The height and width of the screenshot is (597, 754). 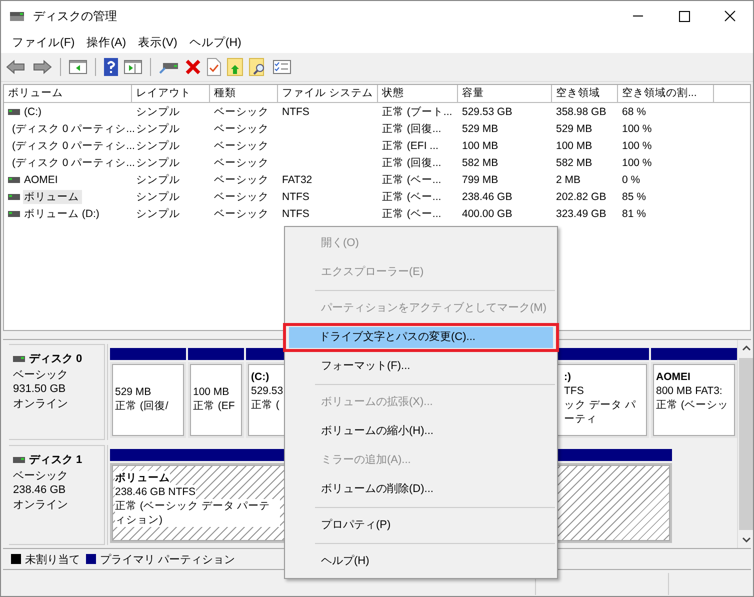 What do you see at coordinates (214, 406) in the screenshot?
I see `partition-text: 正常 (EF` at bounding box center [214, 406].